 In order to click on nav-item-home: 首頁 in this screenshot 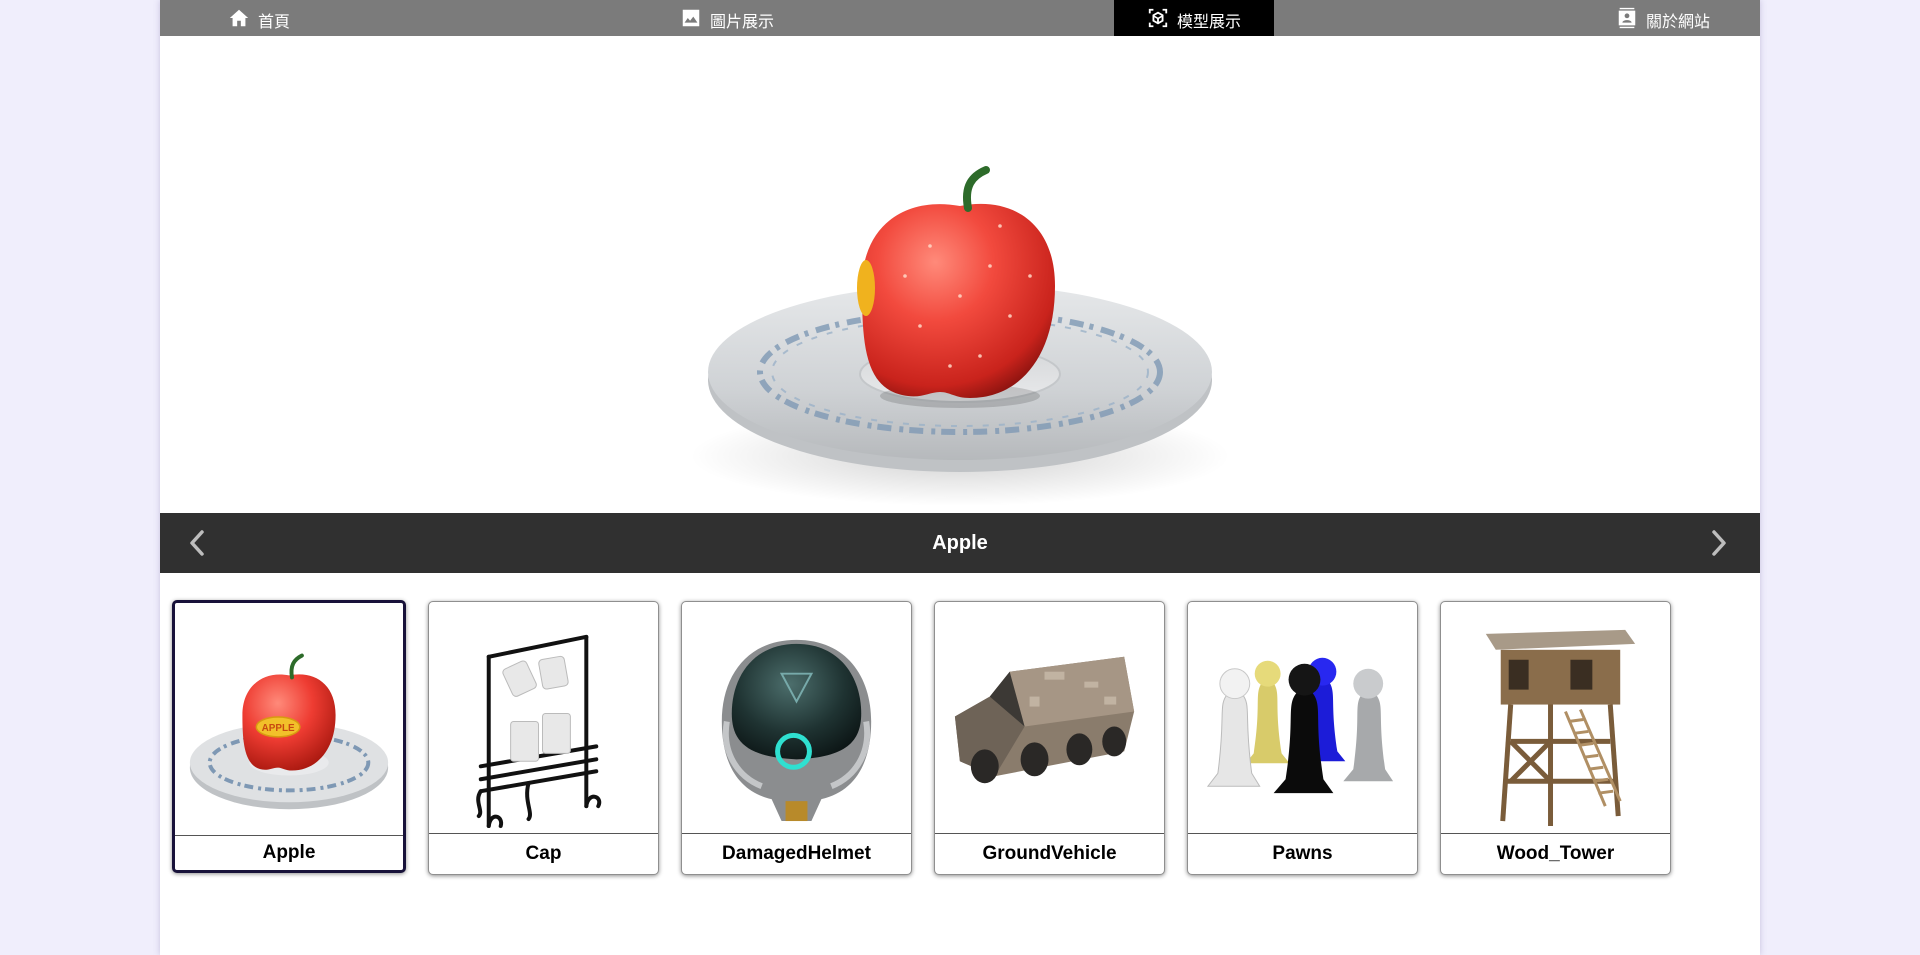, I will do `click(259, 18)`.